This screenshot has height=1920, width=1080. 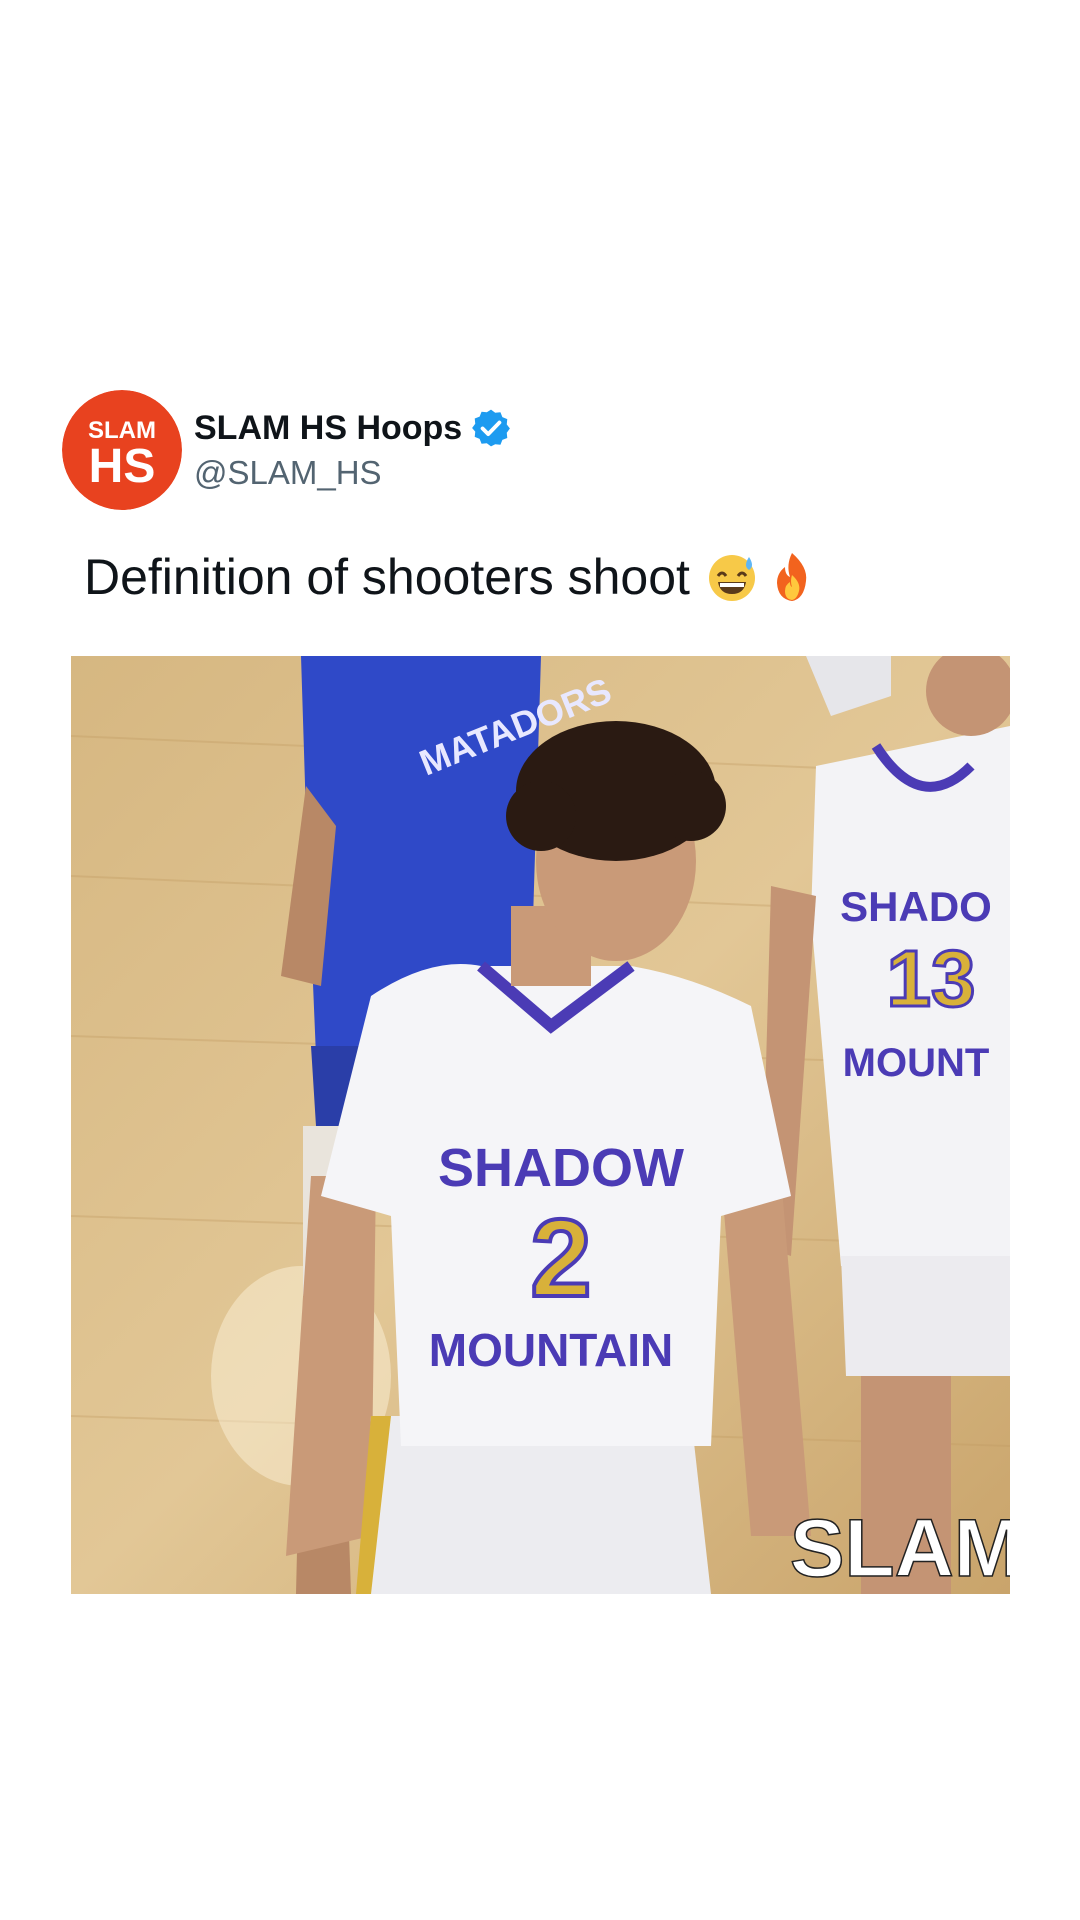 I want to click on jersey-team-top: SHADOW, so click(x=561, y=1168).